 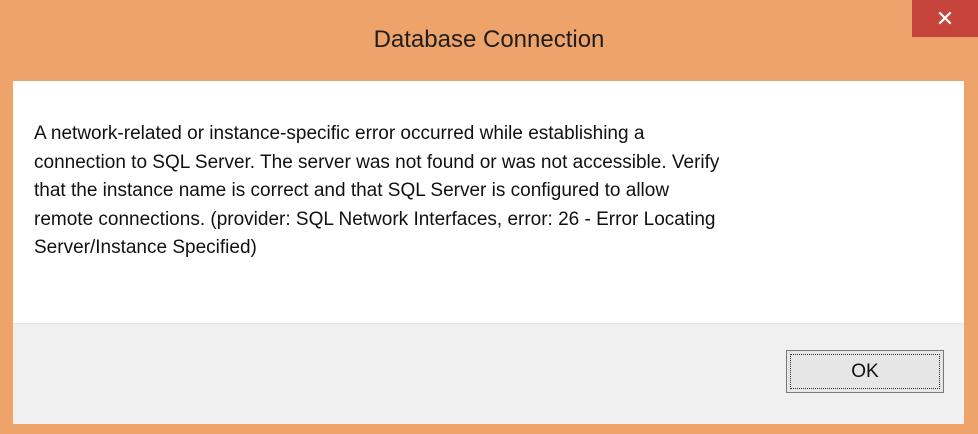 I want to click on close-button: ✕, so click(x=945, y=18).